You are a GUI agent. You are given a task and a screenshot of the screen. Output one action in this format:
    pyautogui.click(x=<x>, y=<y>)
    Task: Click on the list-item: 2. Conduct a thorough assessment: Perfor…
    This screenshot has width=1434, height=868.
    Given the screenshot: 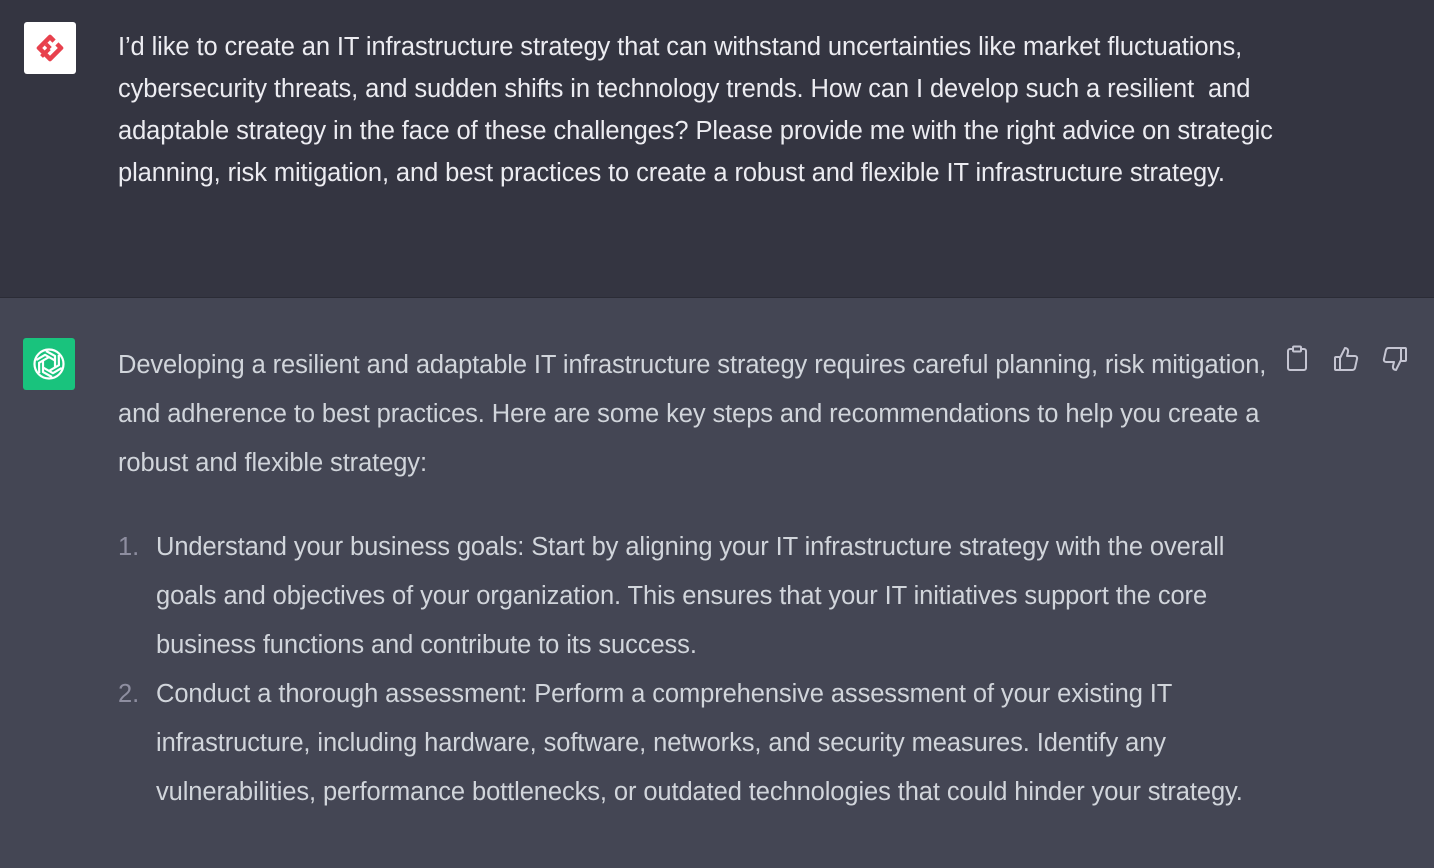 What is the action you would take?
    pyautogui.click(x=693, y=743)
    